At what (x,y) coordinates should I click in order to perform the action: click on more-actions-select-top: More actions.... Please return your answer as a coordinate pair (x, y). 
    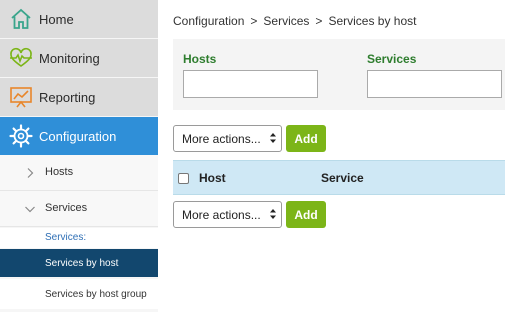
    Looking at the image, I should click on (227, 138).